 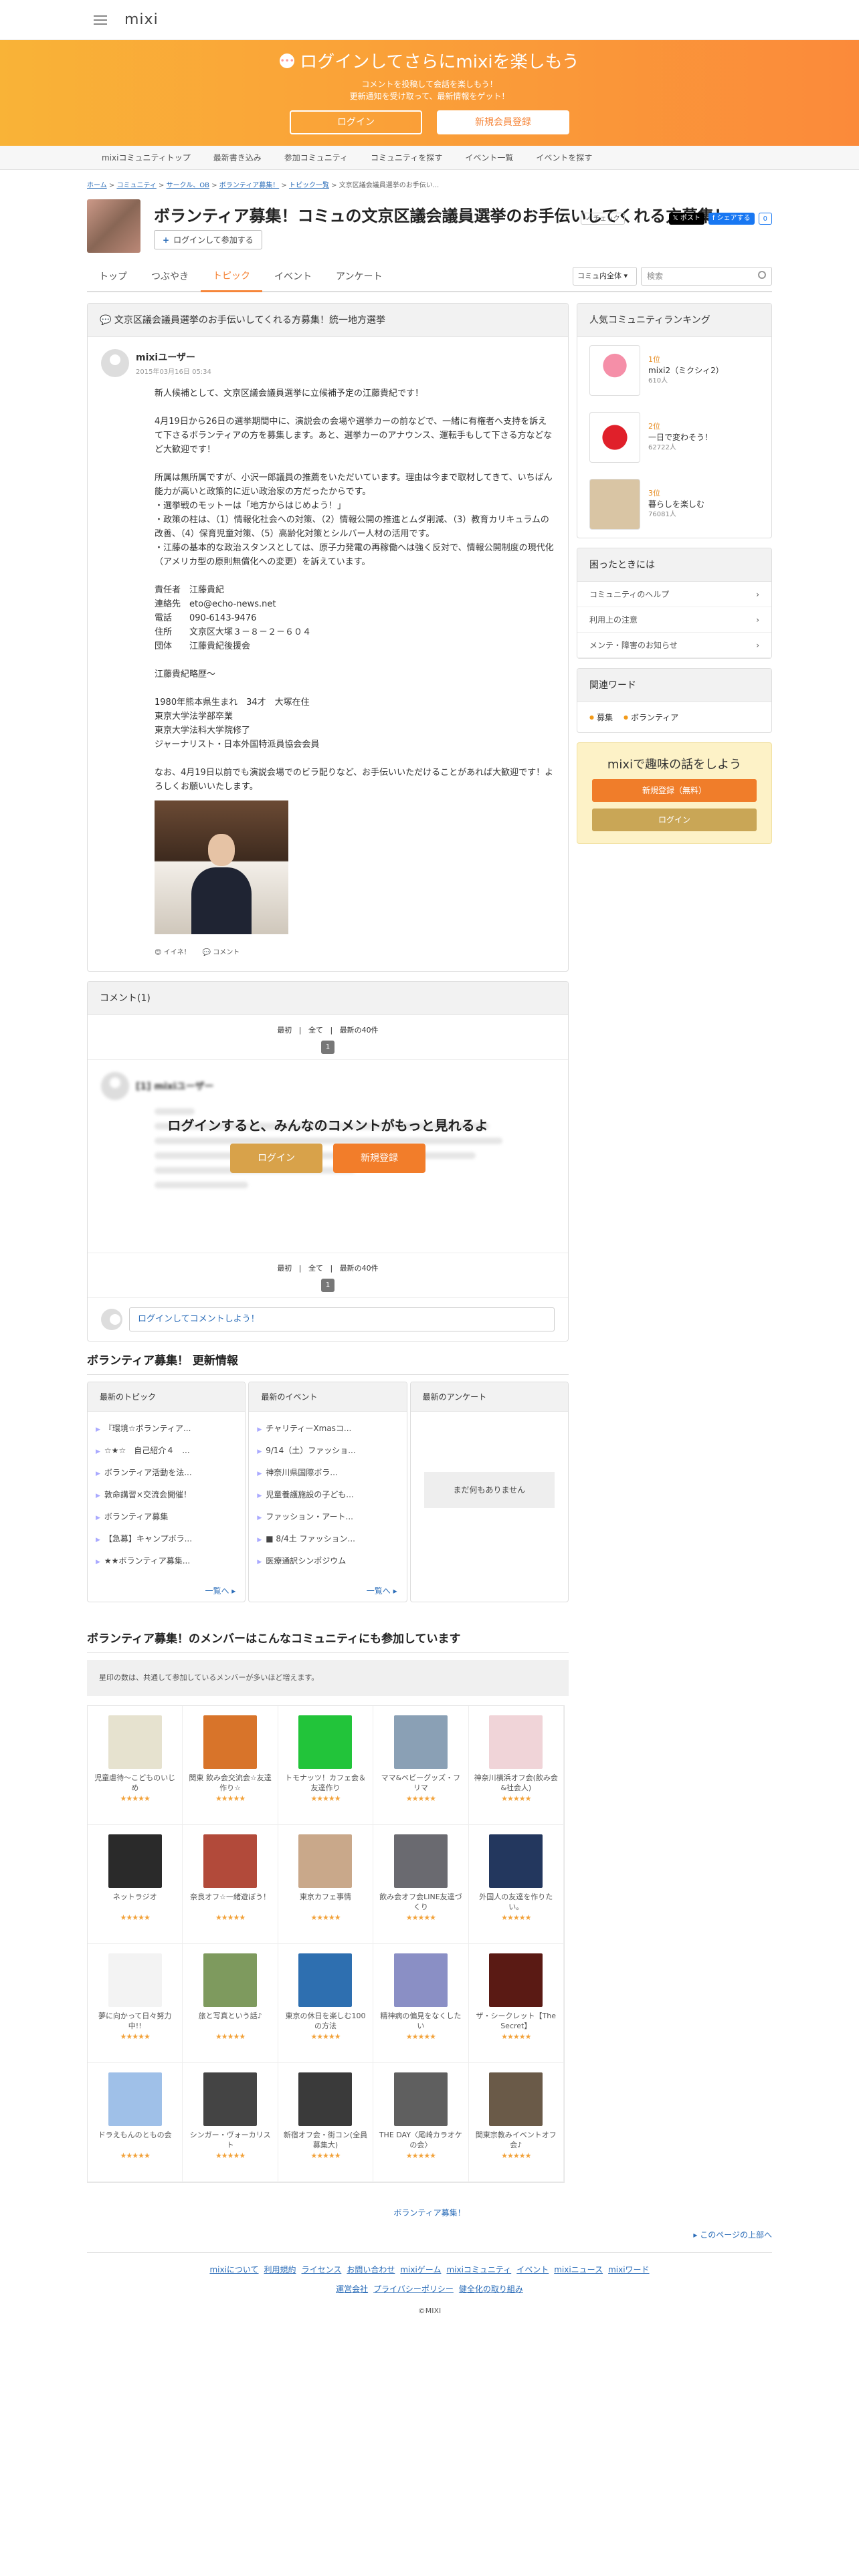 I want to click on gnav-joined: 参加コミュニティ, so click(x=316, y=157).